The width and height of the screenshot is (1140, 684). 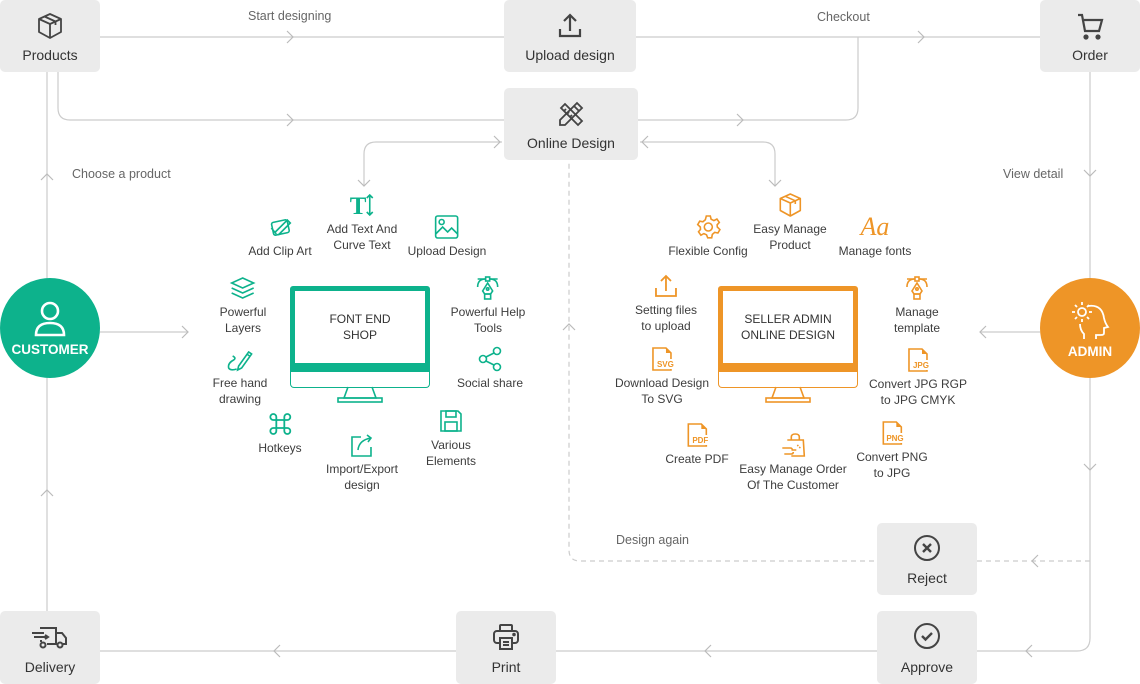 What do you see at coordinates (362, 245) in the screenshot?
I see `feature-label: Curve Text` at bounding box center [362, 245].